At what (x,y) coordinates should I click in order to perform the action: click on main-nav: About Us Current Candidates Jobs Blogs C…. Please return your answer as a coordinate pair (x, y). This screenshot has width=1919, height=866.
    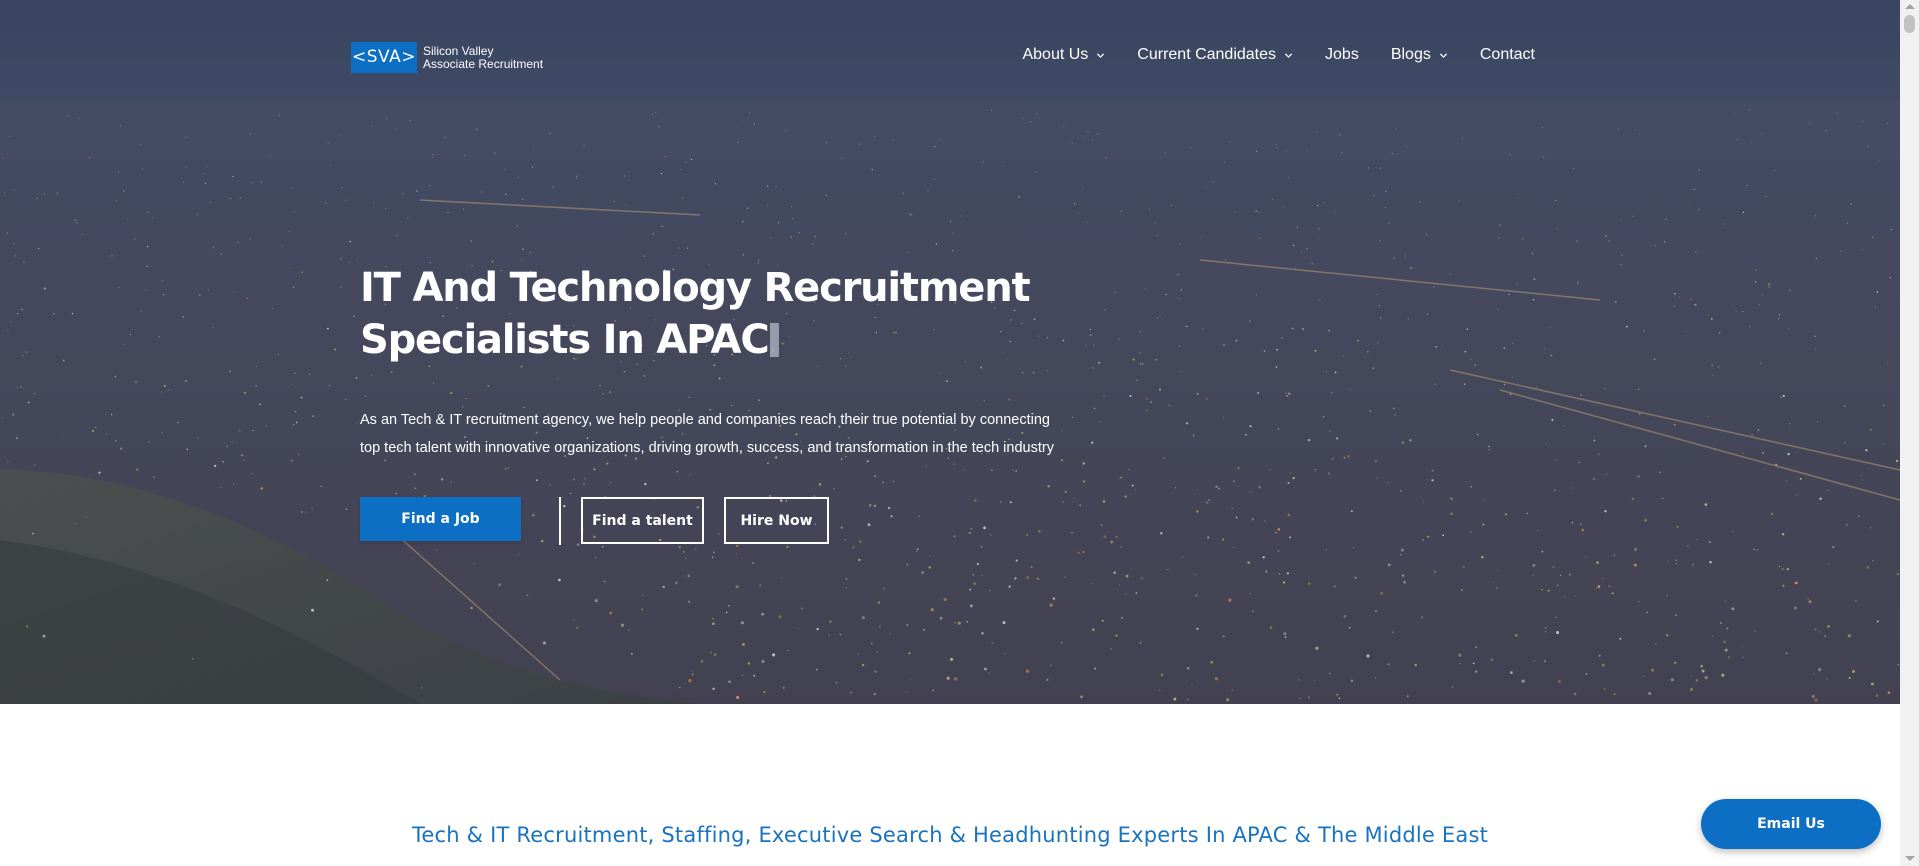
    Looking at the image, I should click on (1278, 55).